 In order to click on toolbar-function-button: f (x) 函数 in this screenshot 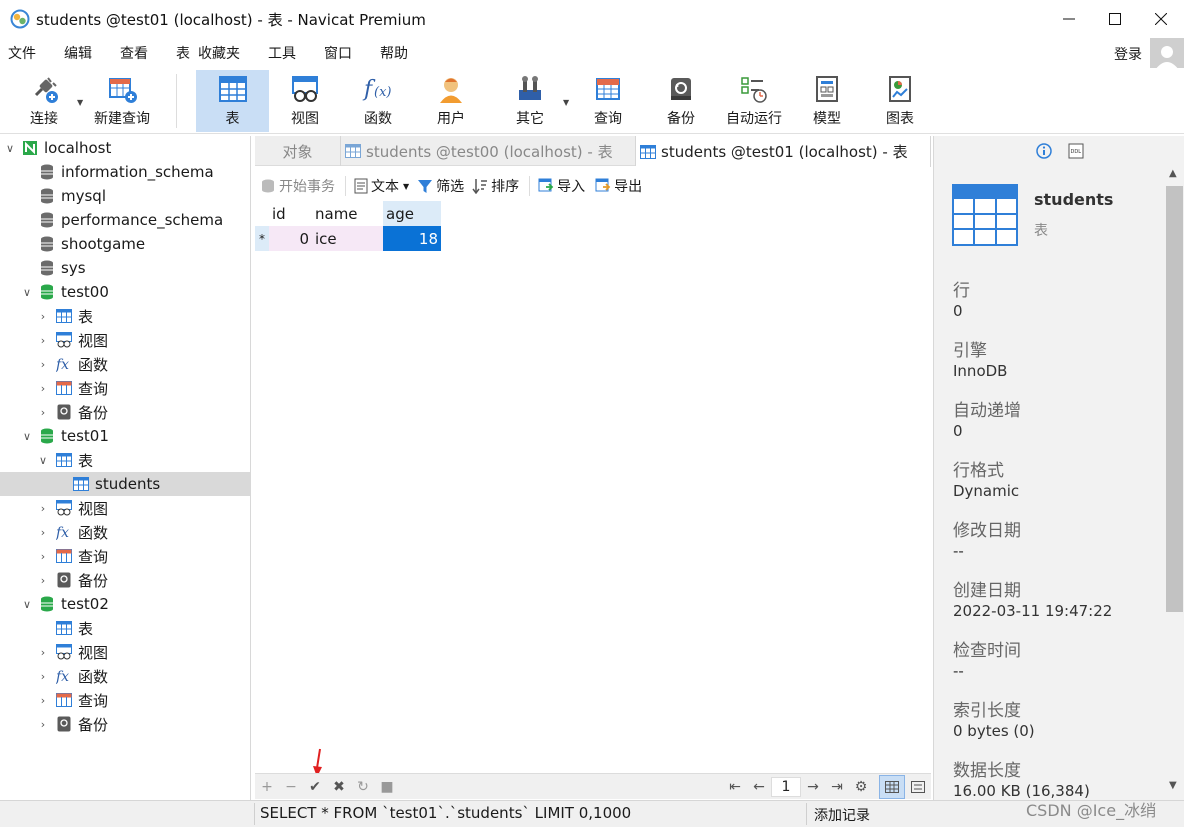, I will do `click(378, 101)`.